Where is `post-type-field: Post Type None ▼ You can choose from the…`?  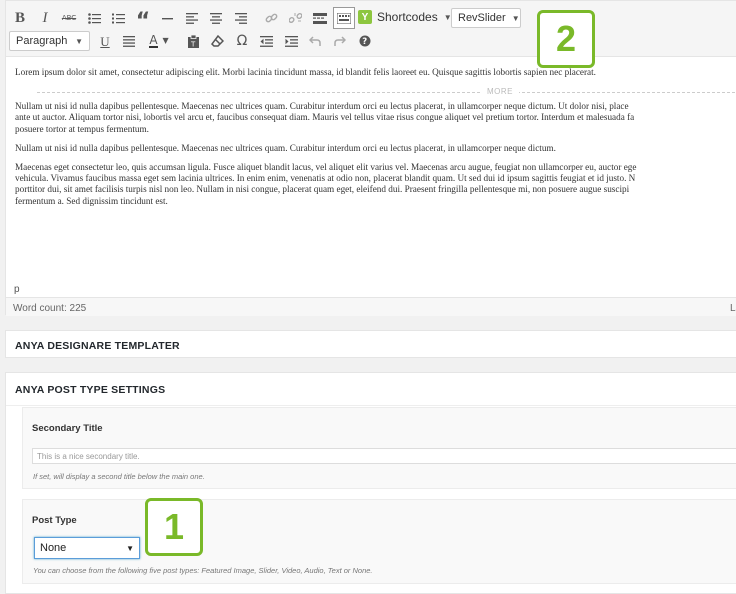
post-type-field: Post Type None ▼ You can choose from the… is located at coordinates (379, 541).